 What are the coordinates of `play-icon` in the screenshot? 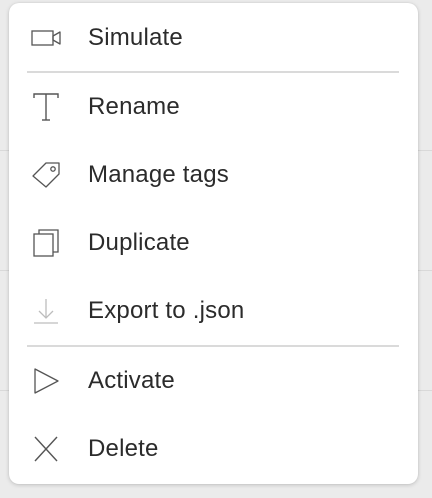 It's located at (46, 381).